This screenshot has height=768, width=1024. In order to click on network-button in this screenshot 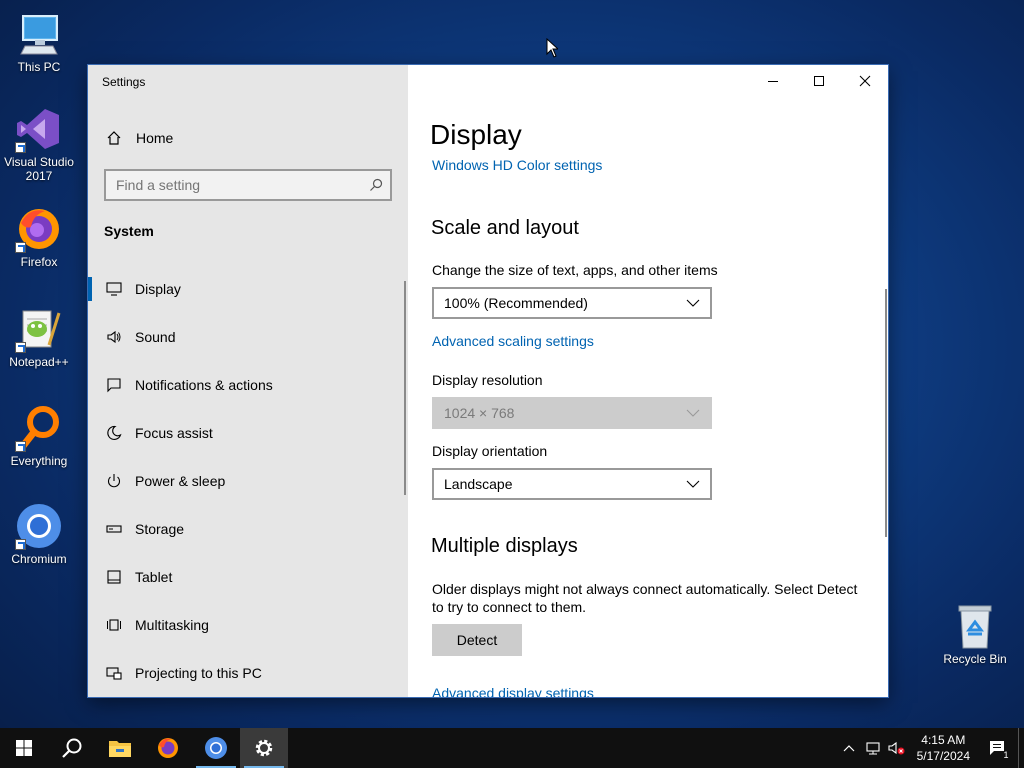, I will do `click(873, 748)`.